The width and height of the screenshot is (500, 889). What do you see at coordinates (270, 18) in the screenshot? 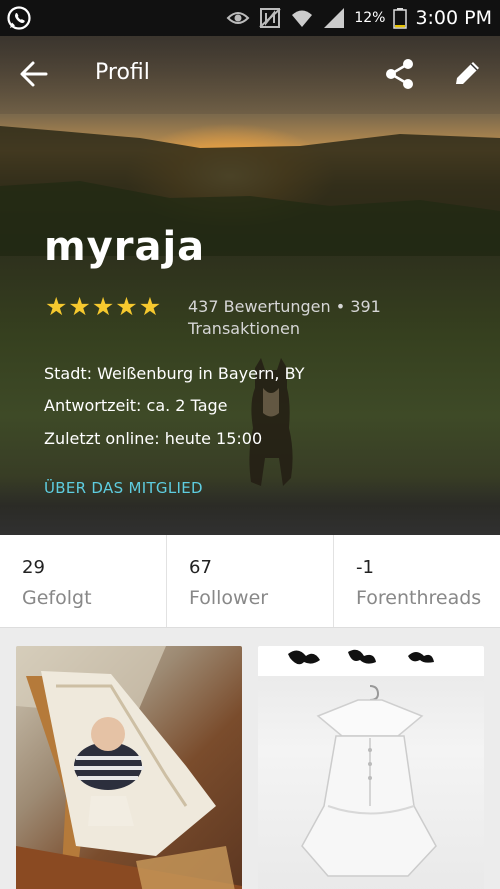
I see `nfc-icon` at bounding box center [270, 18].